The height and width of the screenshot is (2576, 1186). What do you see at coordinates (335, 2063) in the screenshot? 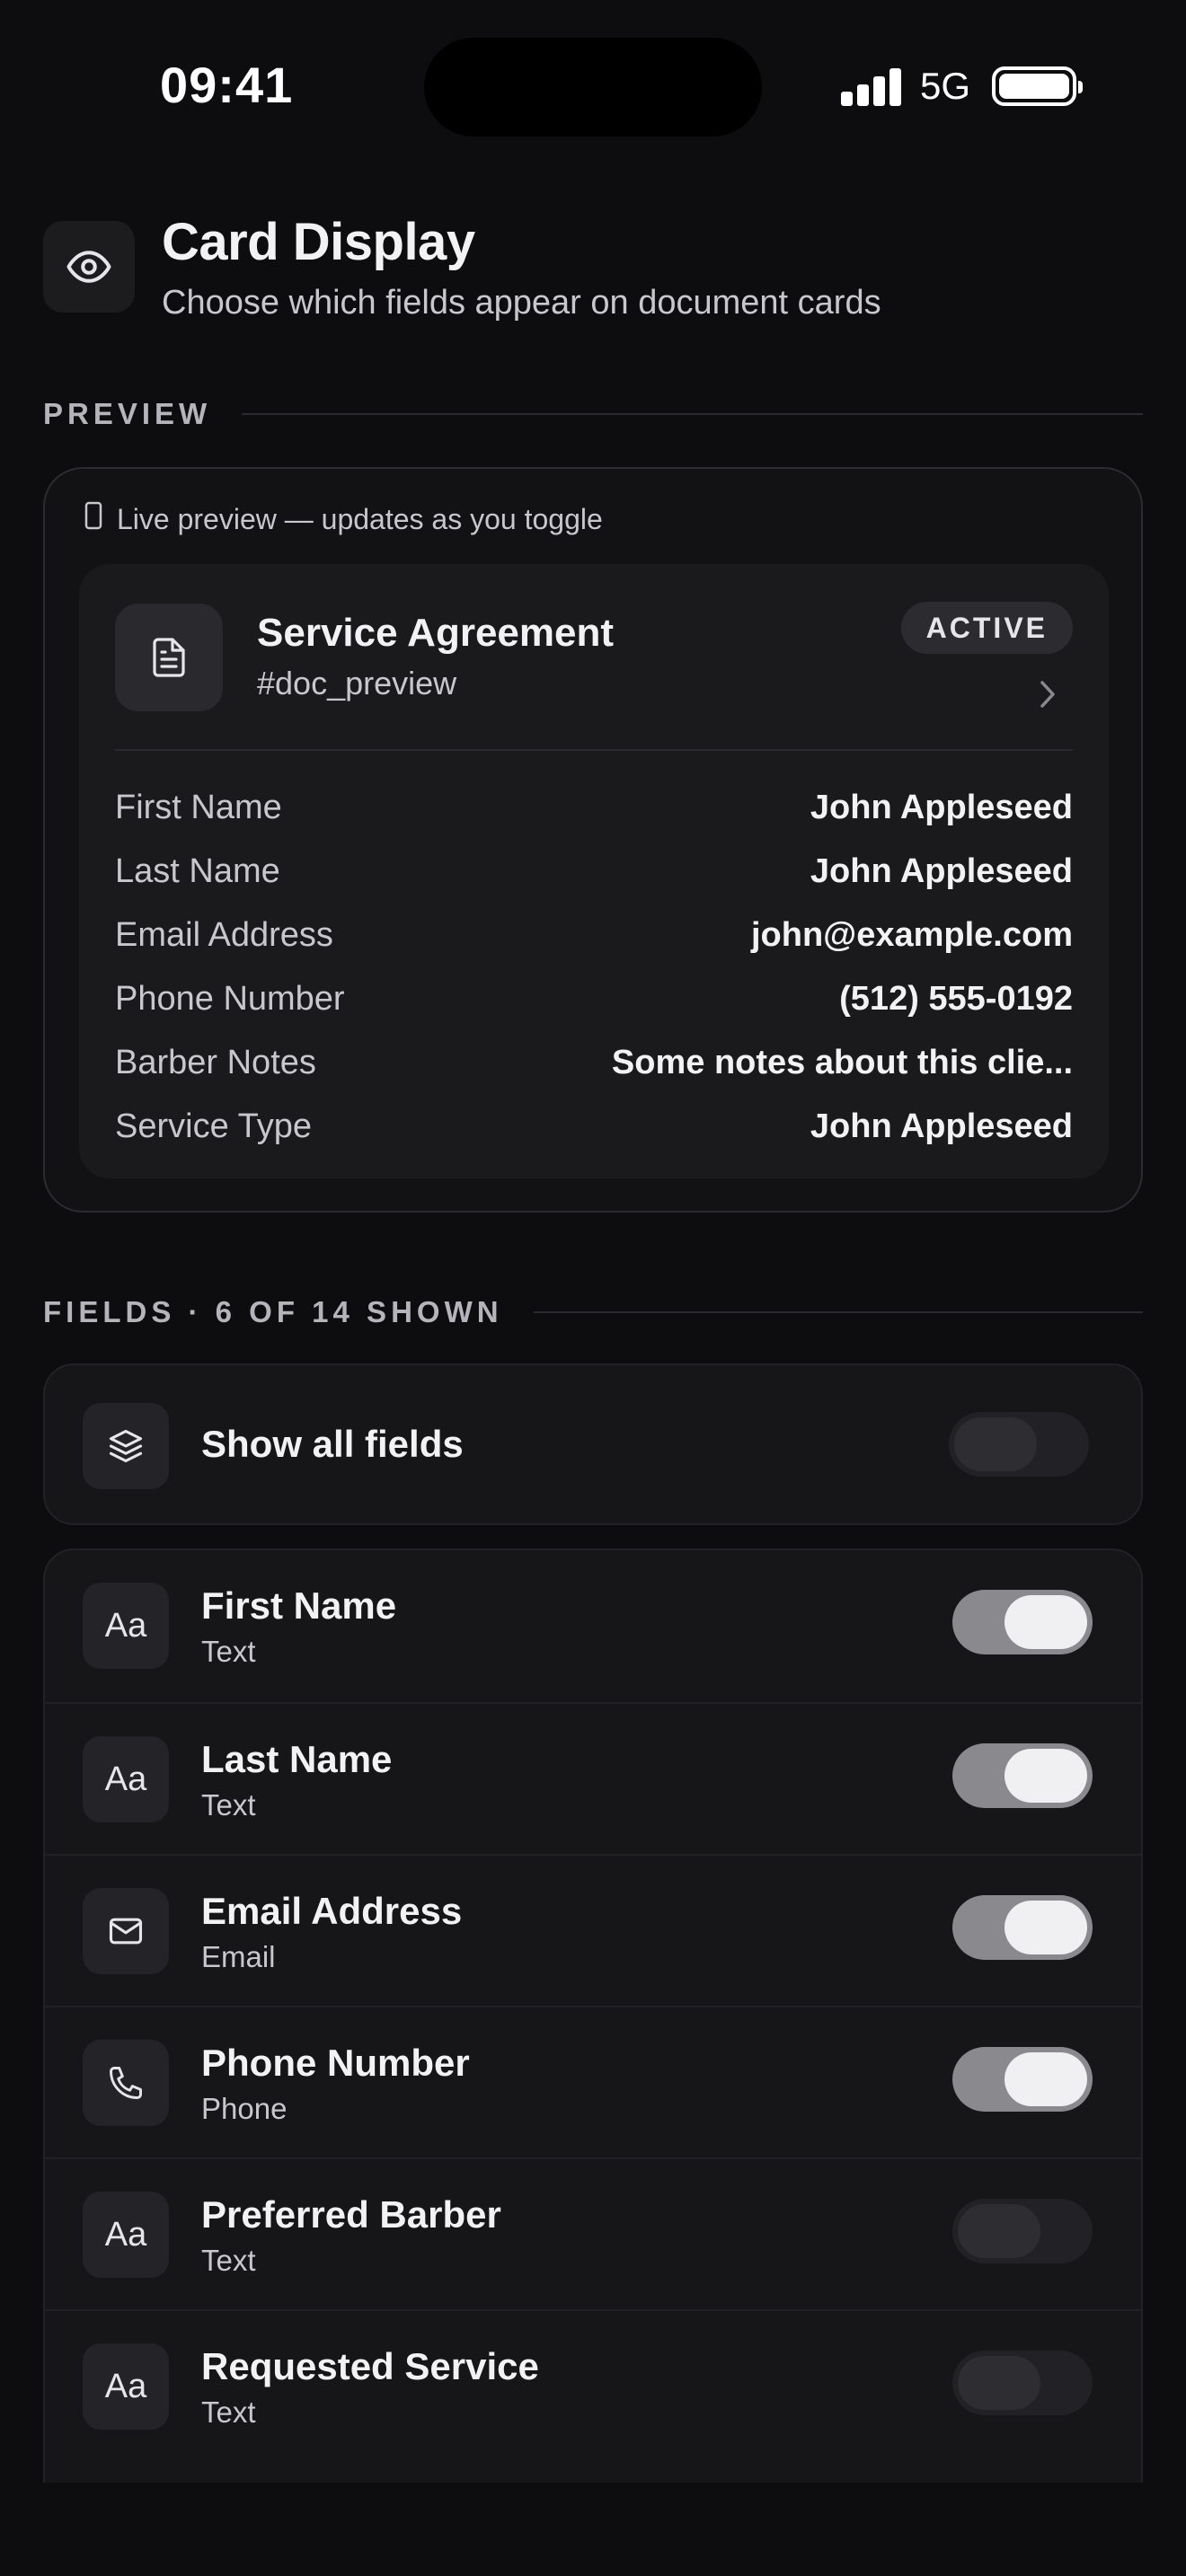
I see `field-name: Phone Number` at bounding box center [335, 2063].